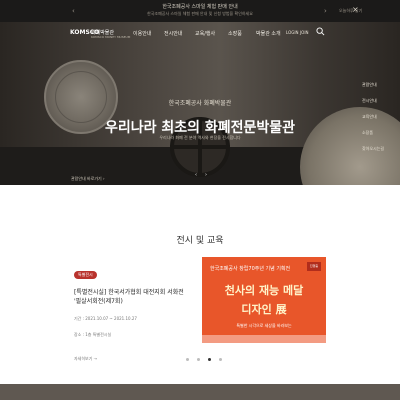 This screenshot has width=400, height=400. I want to click on nav-item-education: 교육/행사, so click(205, 33).